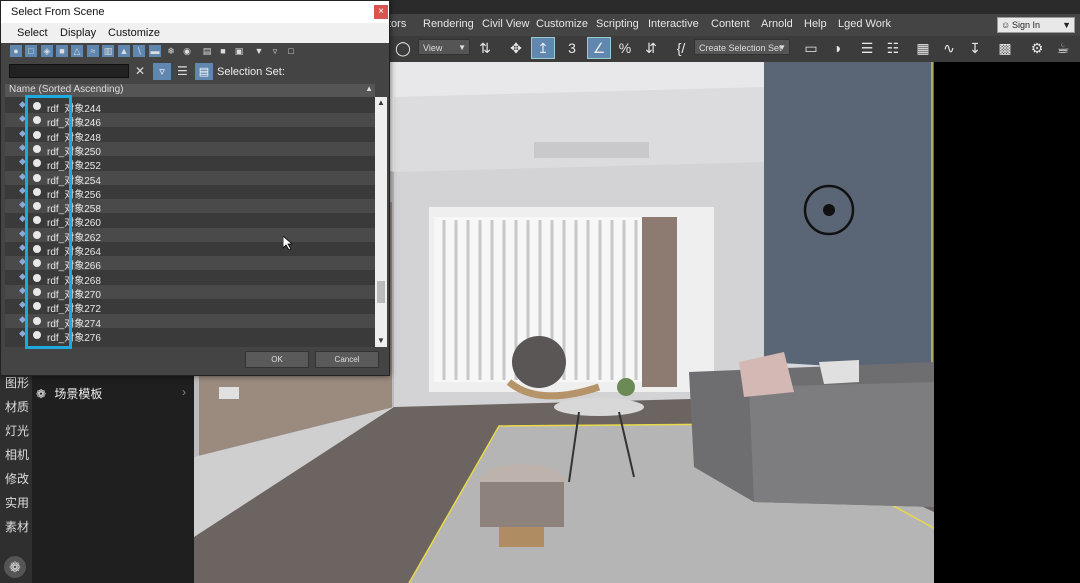 The height and width of the screenshot is (583, 1080). What do you see at coordinates (381, 341) in the screenshot?
I see `scroll-down-icon: ▼` at bounding box center [381, 341].